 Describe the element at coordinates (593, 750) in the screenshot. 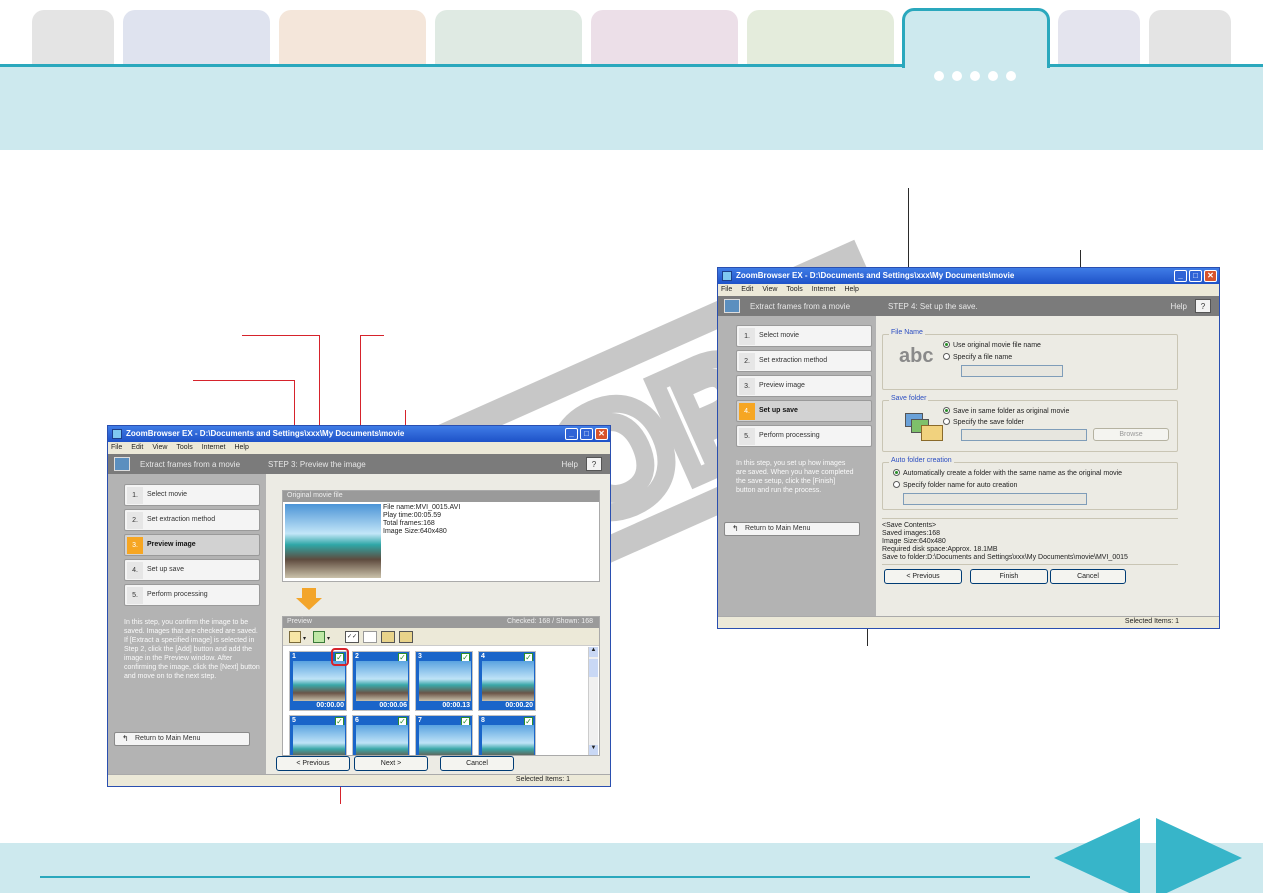

I see `scroll-down-icon: ▼` at that location.